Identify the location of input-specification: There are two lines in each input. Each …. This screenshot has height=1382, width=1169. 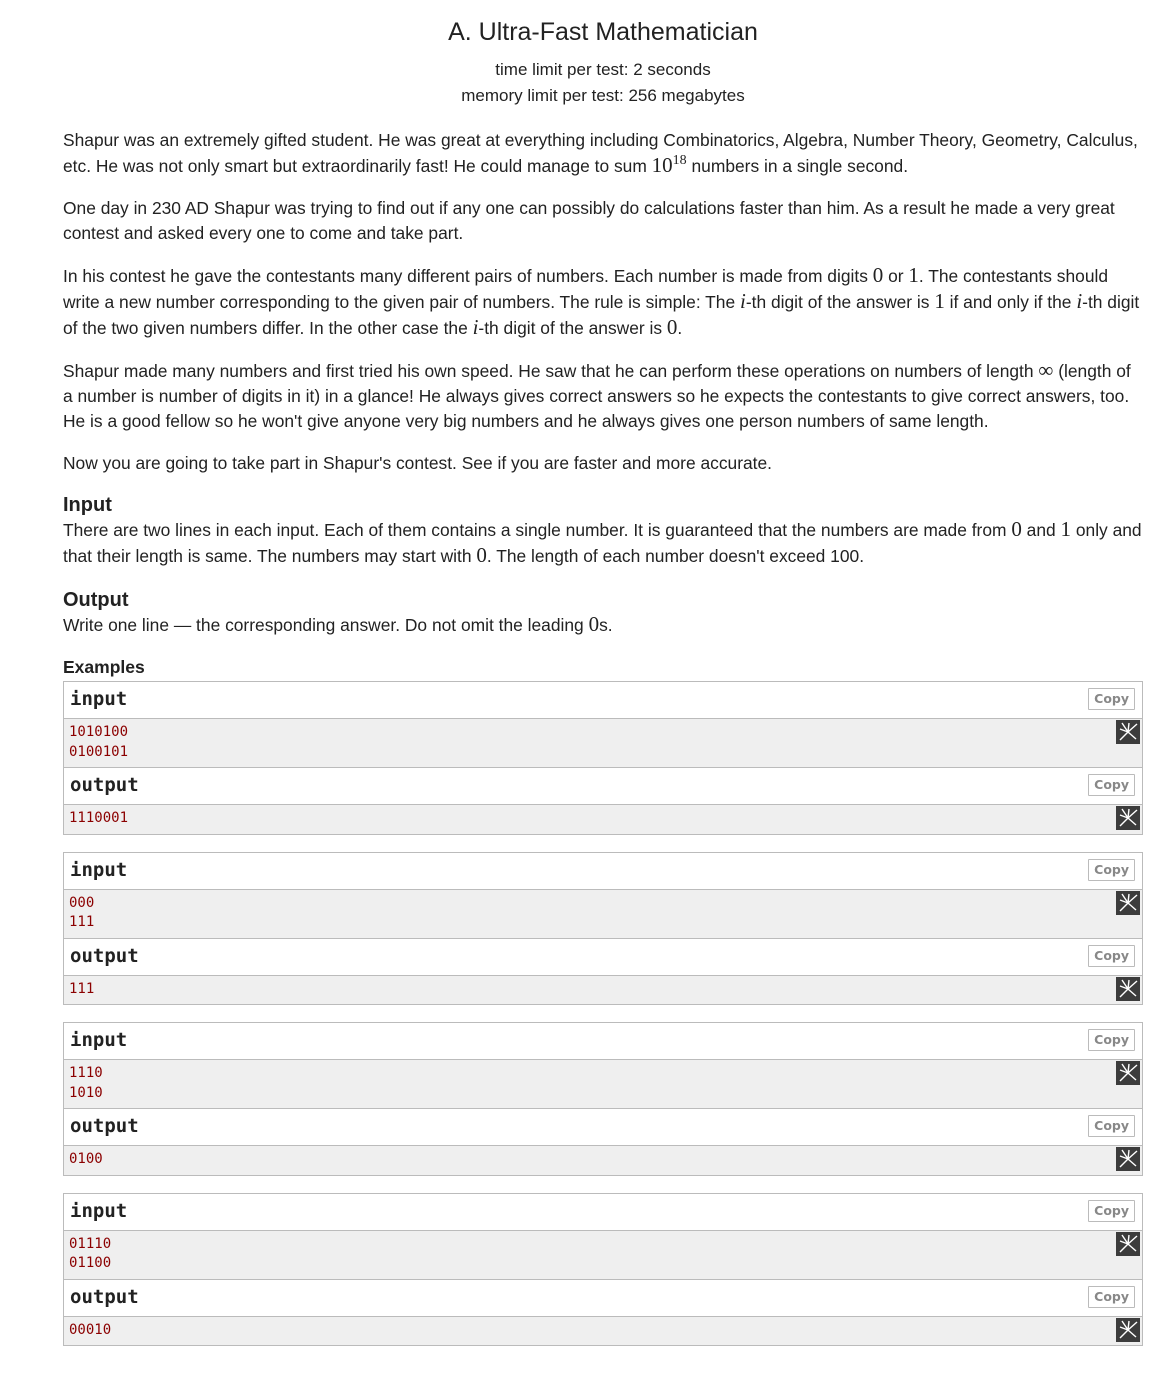
(602, 542).